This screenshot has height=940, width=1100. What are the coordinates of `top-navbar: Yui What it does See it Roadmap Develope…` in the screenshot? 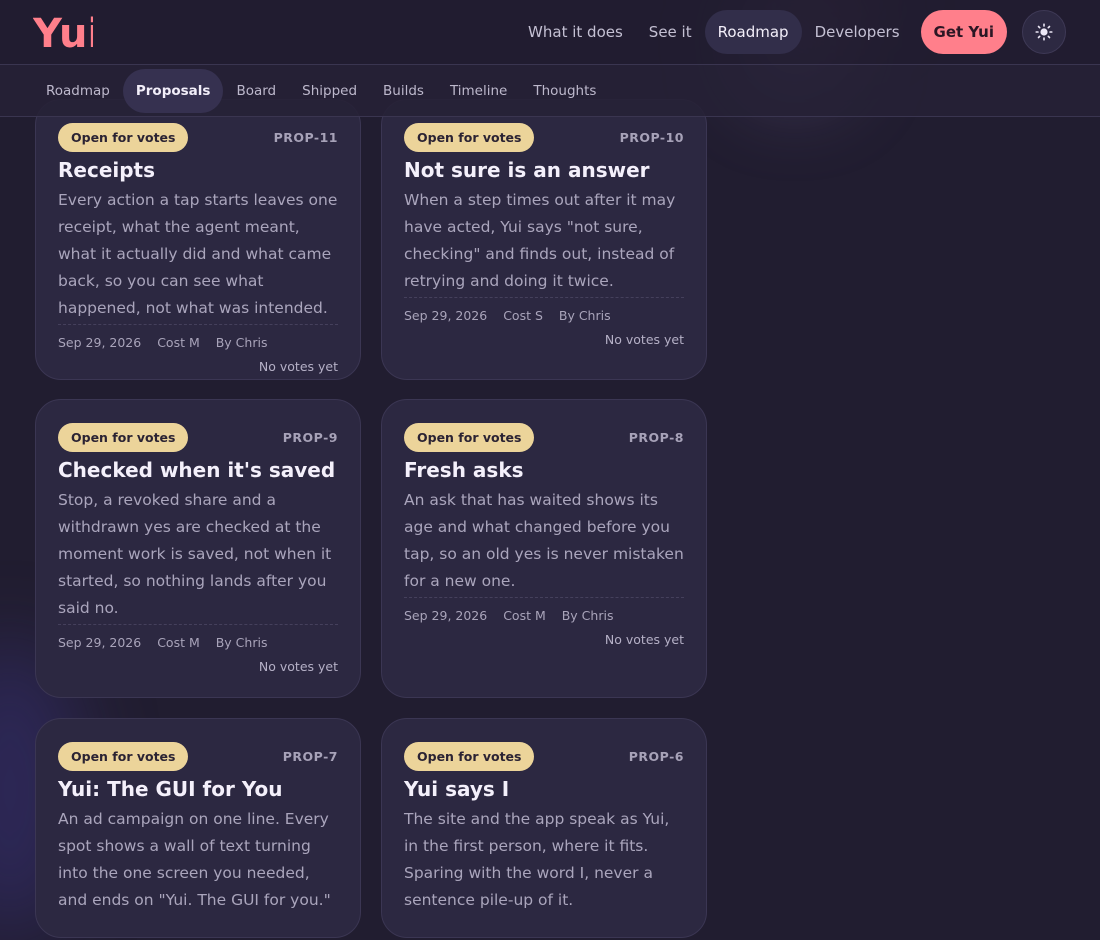 It's located at (550, 32).